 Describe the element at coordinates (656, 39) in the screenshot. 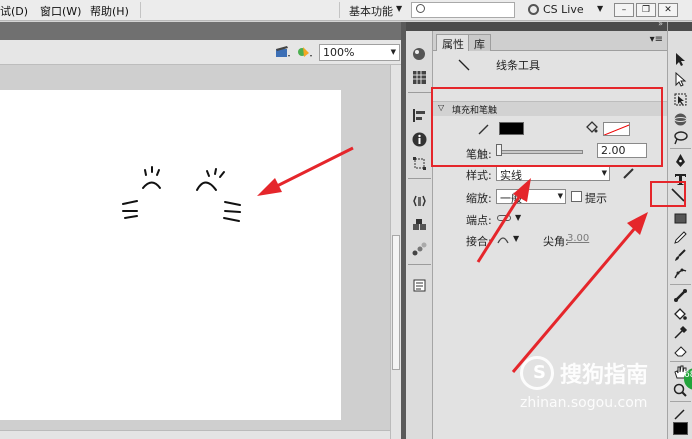

I see `panel-menu-icon: ▾≡` at that location.